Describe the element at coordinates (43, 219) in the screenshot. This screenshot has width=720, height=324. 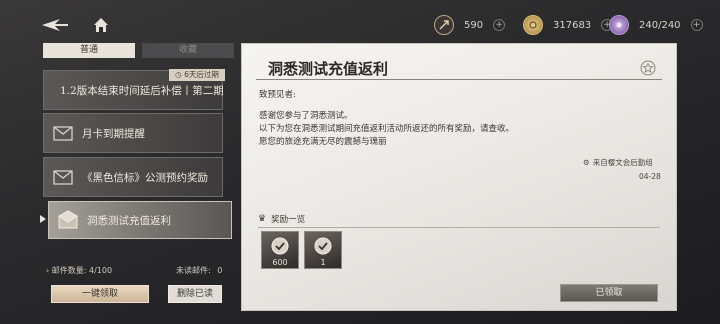
I see `selection-pointer-icon` at that location.